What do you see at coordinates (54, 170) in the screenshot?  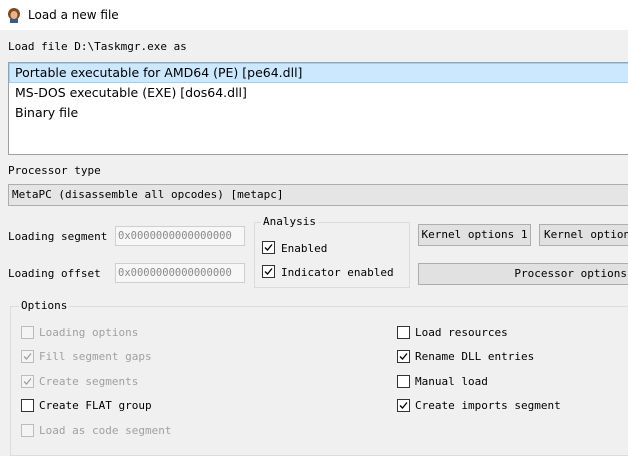 I see `processor-type-label: Processor type` at bounding box center [54, 170].